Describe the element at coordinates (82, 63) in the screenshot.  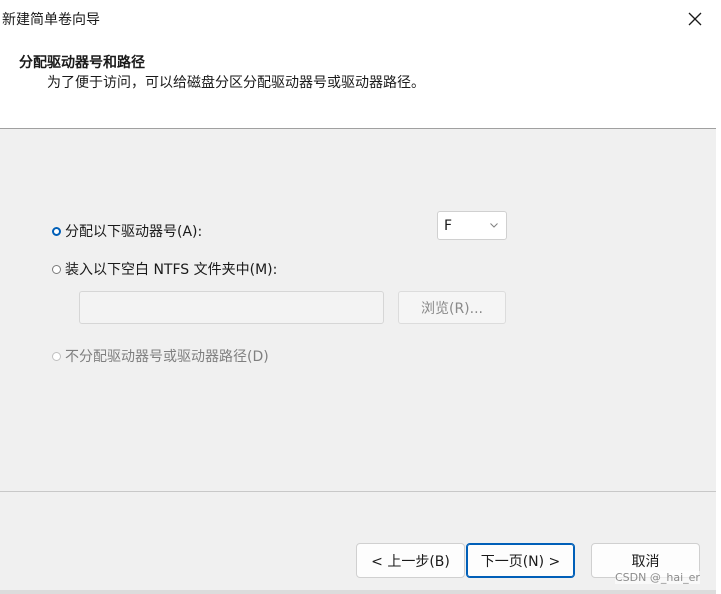
I see `page-title: 分配驱动器号和路径` at that location.